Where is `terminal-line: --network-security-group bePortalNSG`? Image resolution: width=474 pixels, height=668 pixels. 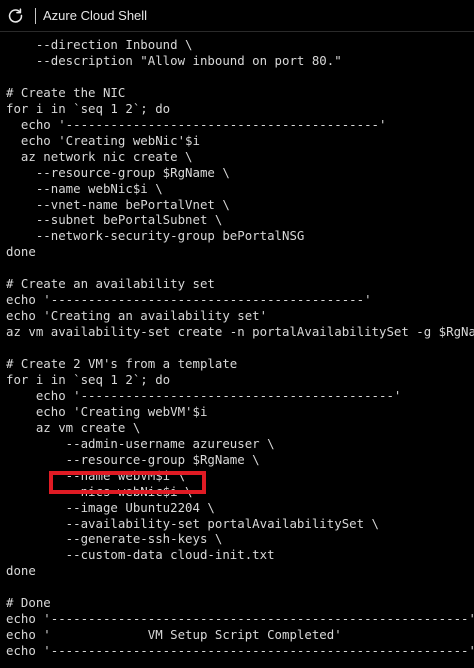 terminal-line: --network-security-group bePortalNSG is located at coordinates (155, 236).